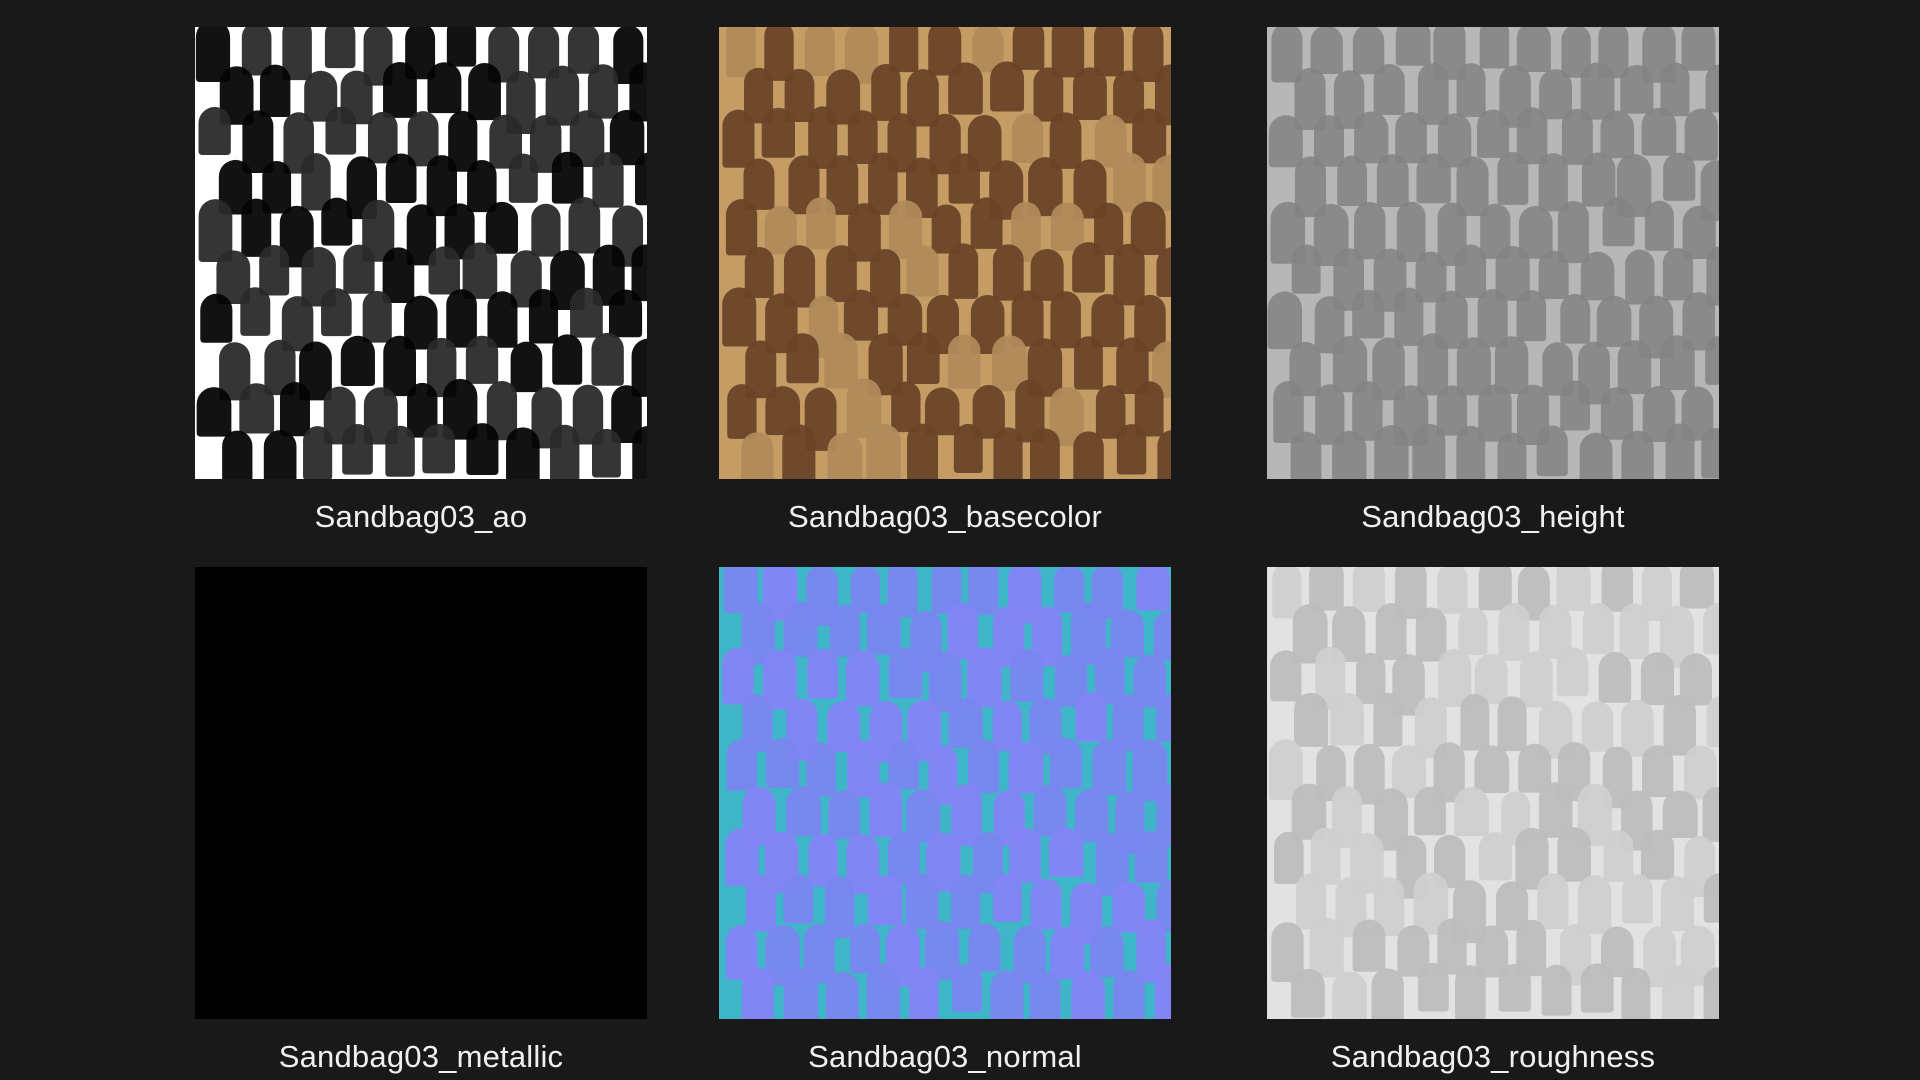 The image size is (1920, 1080). What do you see at coordinates (945, 793) in the screenshot?
I see `normal-texture-thumbnail` at bounding box center [945, 793].